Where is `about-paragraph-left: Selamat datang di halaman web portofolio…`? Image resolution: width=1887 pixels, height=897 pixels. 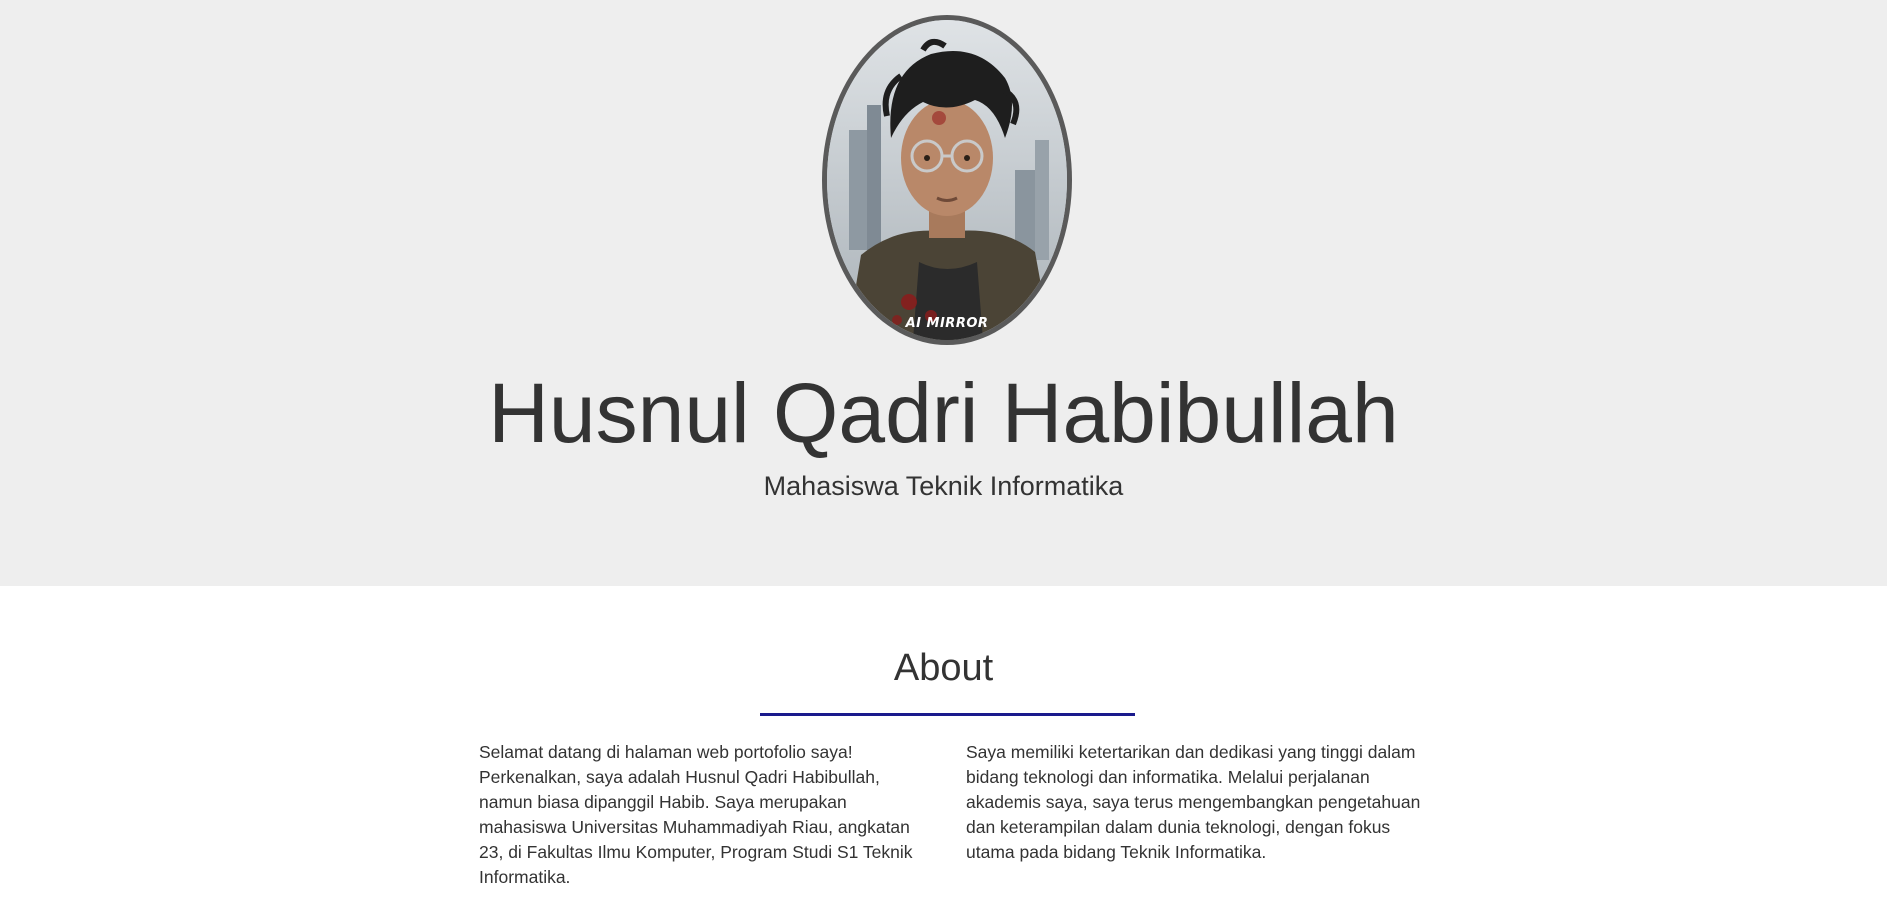
about-paragraph-left: Selamat datang di halaman web portofolio… is located at coordinates (696, 814).